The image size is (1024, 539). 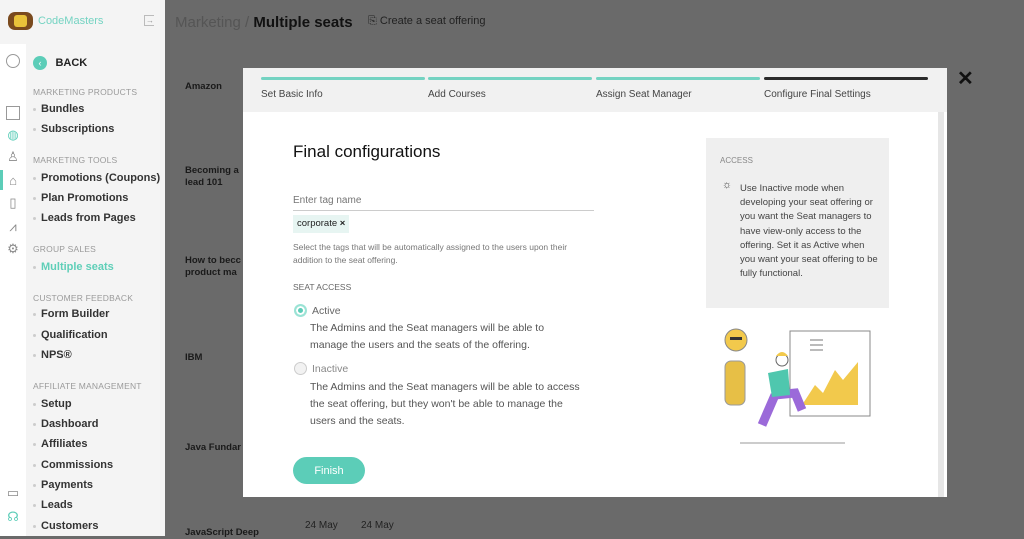 What do you see at coordinates (329, 470) in the screenshot?
I see `finish-button: Finish` at bounding box center [329, 470].